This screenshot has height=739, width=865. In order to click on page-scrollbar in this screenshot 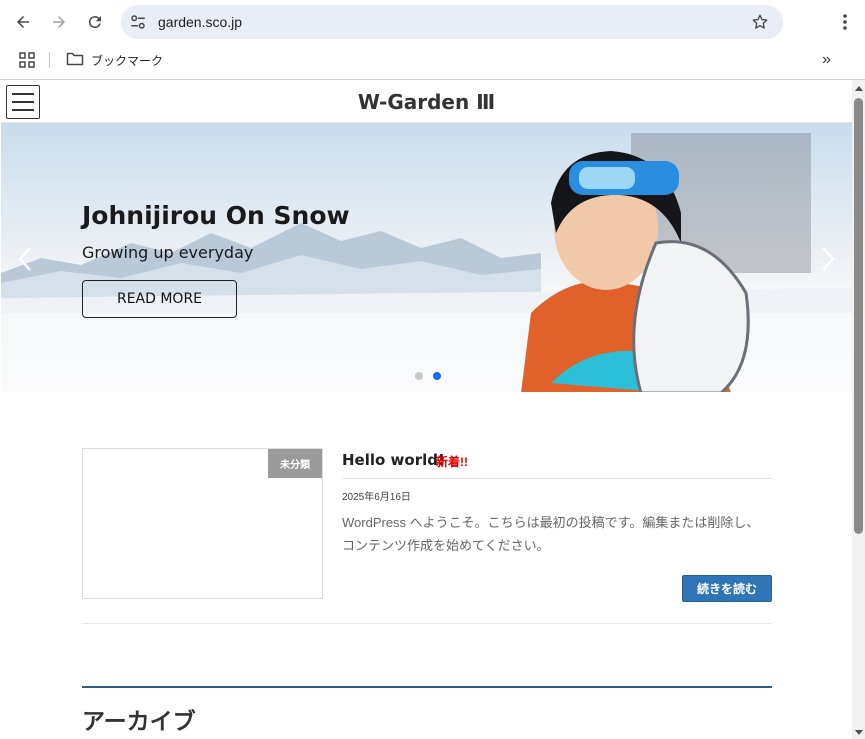, I will do `click(858, 409)`.